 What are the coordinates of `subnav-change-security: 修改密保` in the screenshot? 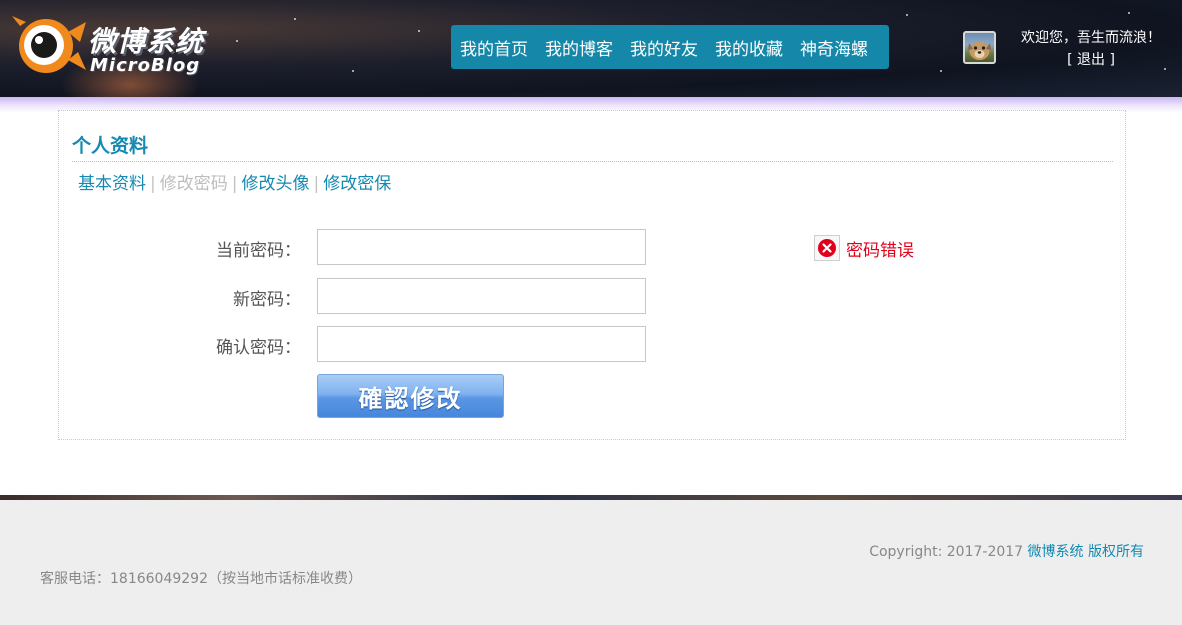 It's located at (357, 184).